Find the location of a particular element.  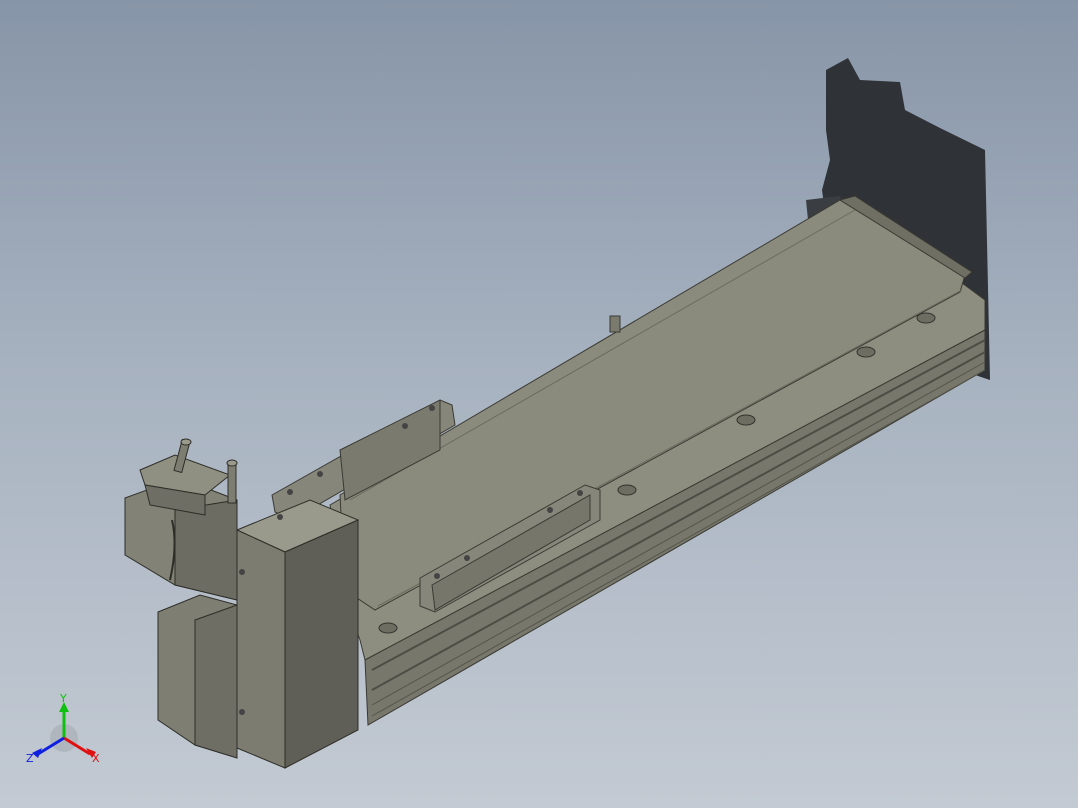

view-orientation-triad: Y X Z is located at coordinates (67, 735).